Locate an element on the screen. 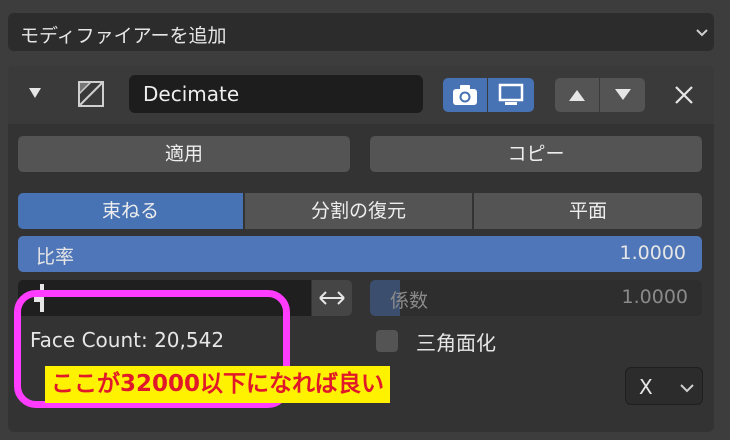 This screenshot has height=440, width=730. coefficient-label: 係数 is located at coordinates (409, 301).